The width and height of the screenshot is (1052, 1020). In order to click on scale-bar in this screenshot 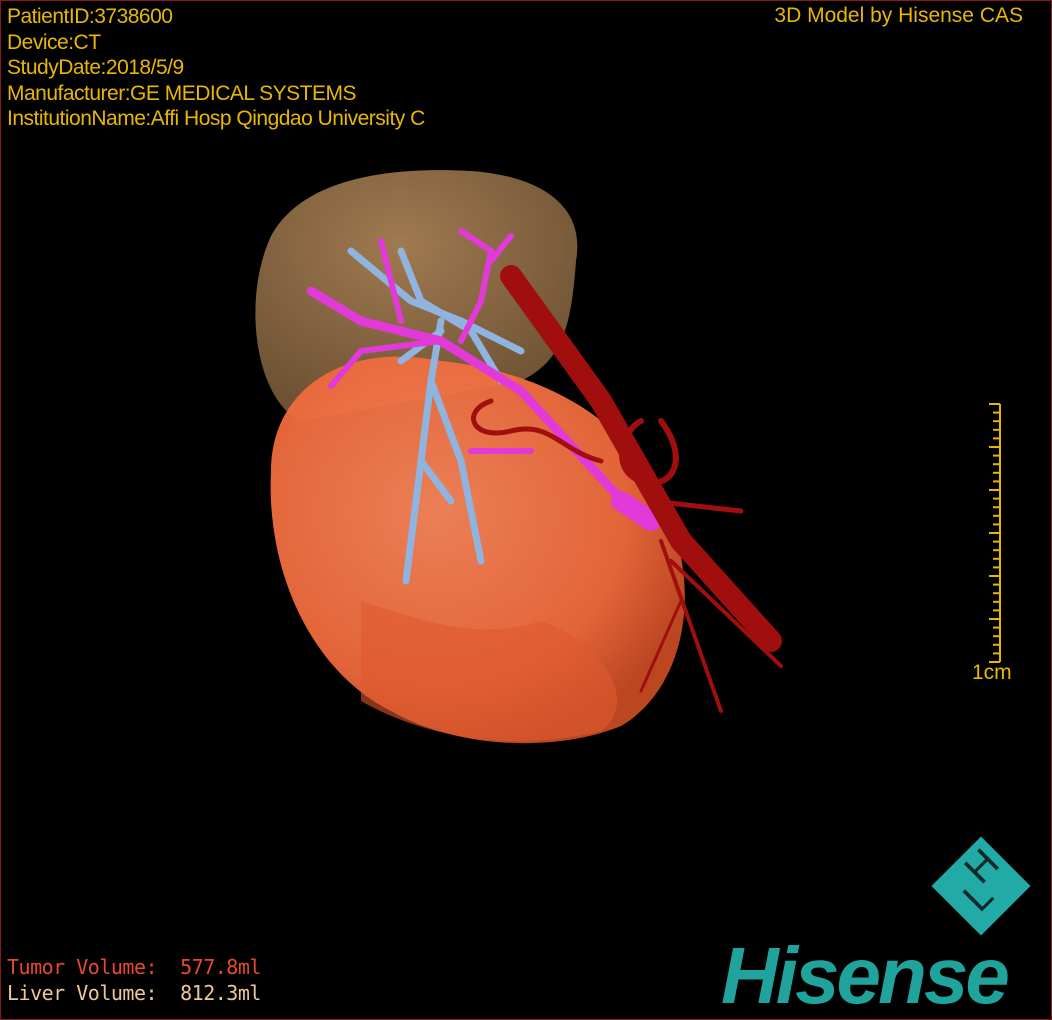, I will do `click(995, 533)`.